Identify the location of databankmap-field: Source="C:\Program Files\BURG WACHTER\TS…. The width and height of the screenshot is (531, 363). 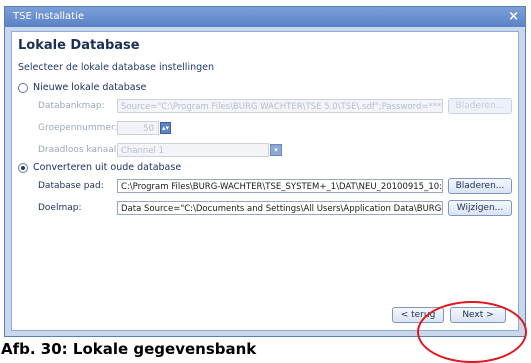
(280, 106).